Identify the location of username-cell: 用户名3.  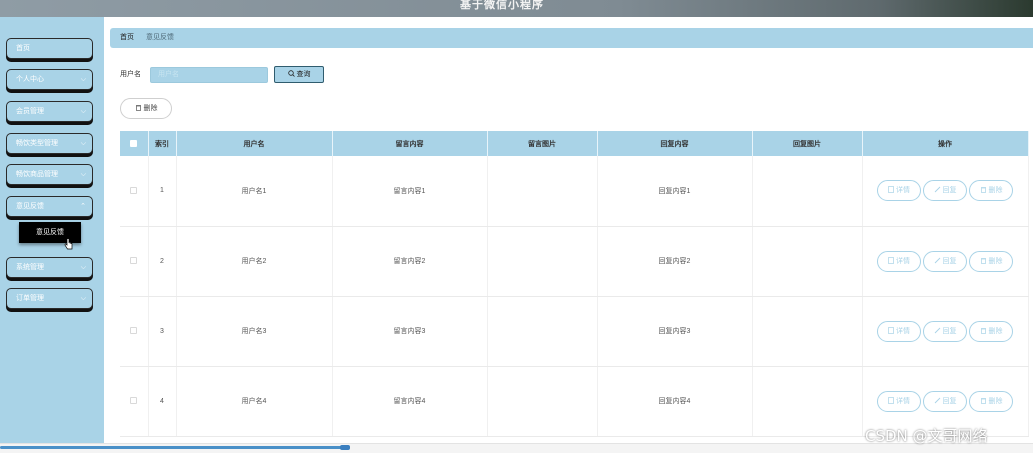
(254, 331).